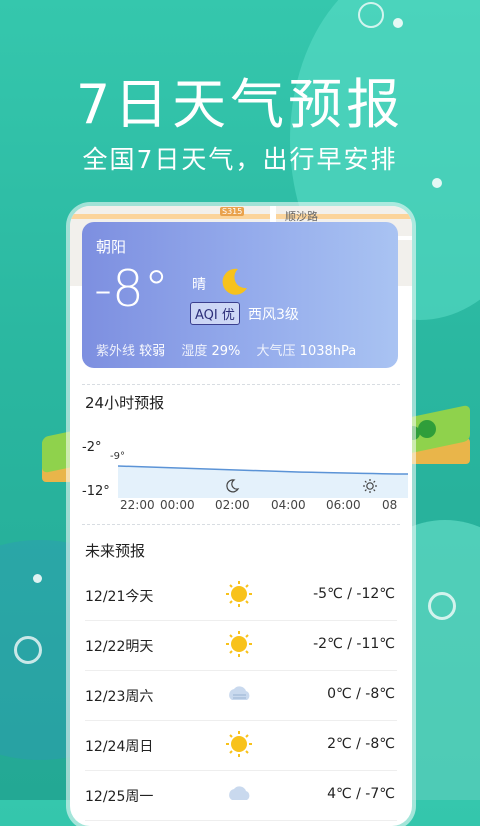 The height and width of the screenshot is (826, 480). Describe the element at coordinates (119, 697) in the screenshot. I see `forecast-date: 12/23周六` at that location.